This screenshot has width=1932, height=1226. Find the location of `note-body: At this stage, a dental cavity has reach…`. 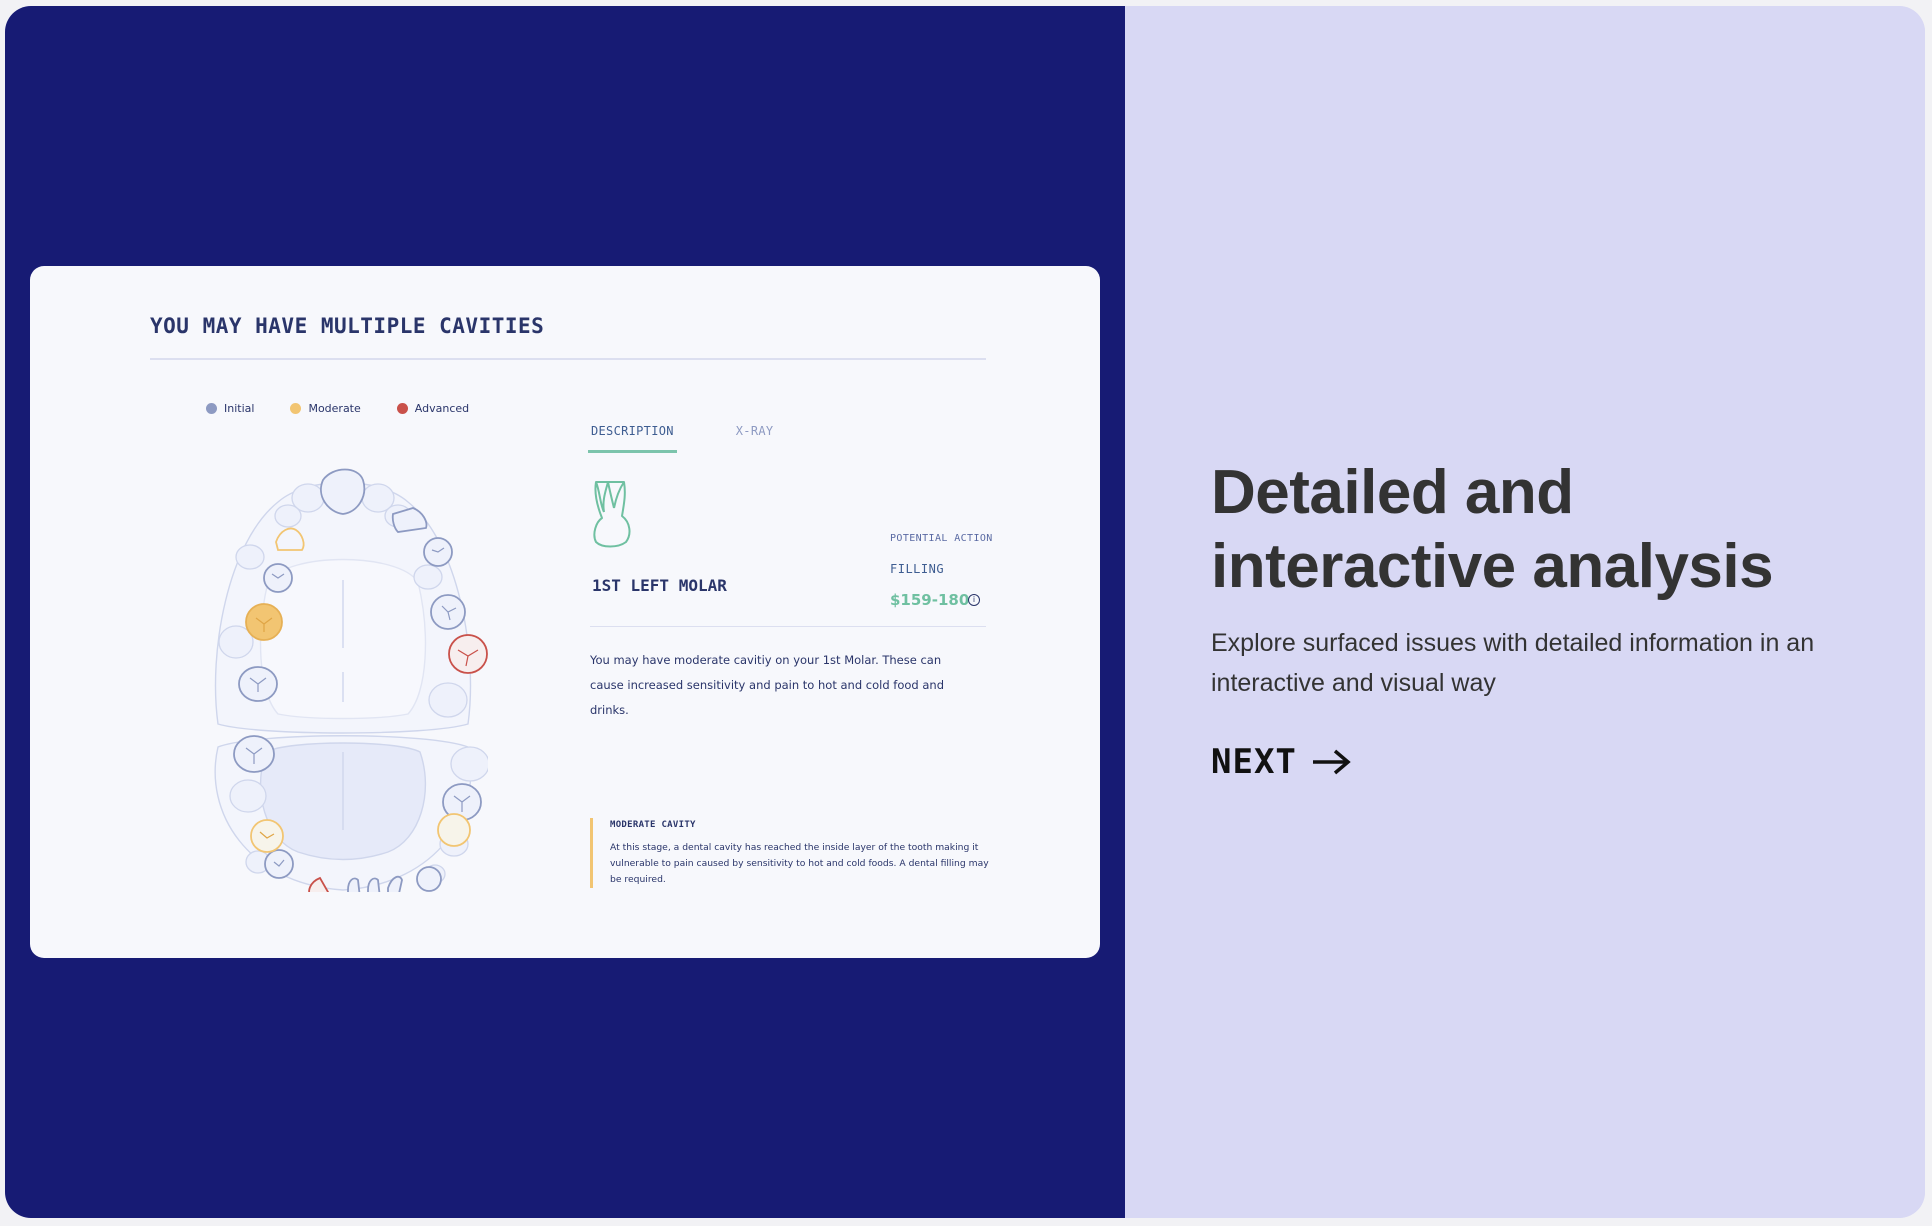

note-body: At this stage, a dental cavity has reach… is located at coordinates (799, 863).